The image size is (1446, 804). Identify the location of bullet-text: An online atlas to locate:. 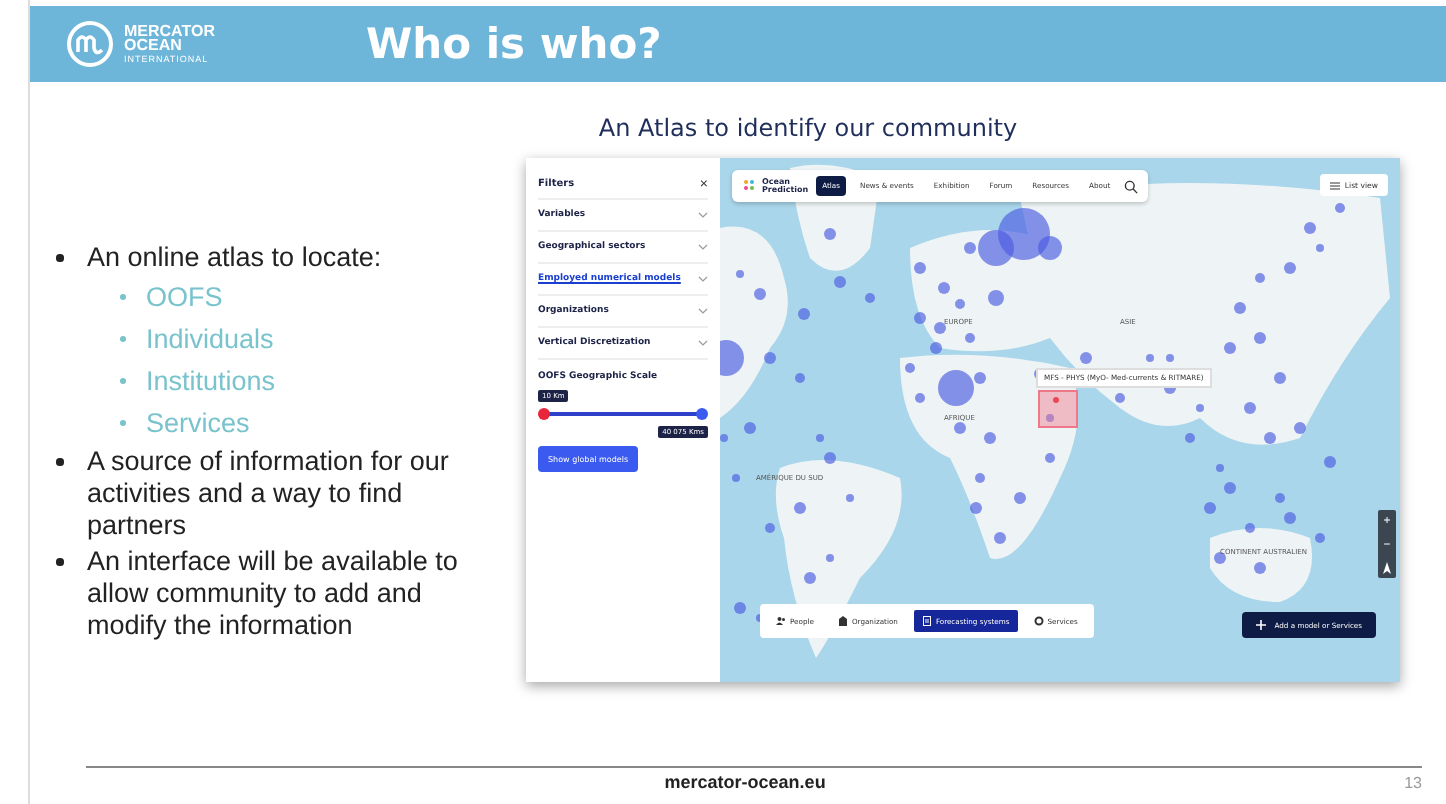
(235, 258).